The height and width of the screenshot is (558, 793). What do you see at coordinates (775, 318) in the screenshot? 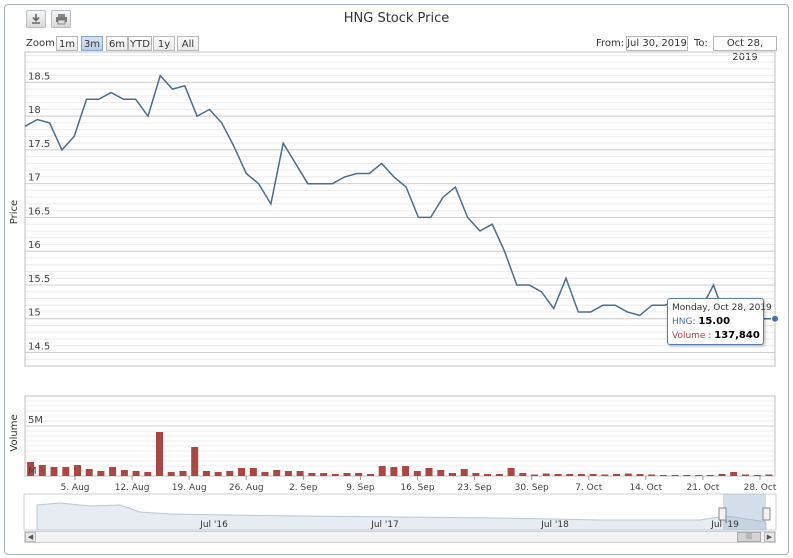
I see `price-marker` at bounding box center [775, 318].